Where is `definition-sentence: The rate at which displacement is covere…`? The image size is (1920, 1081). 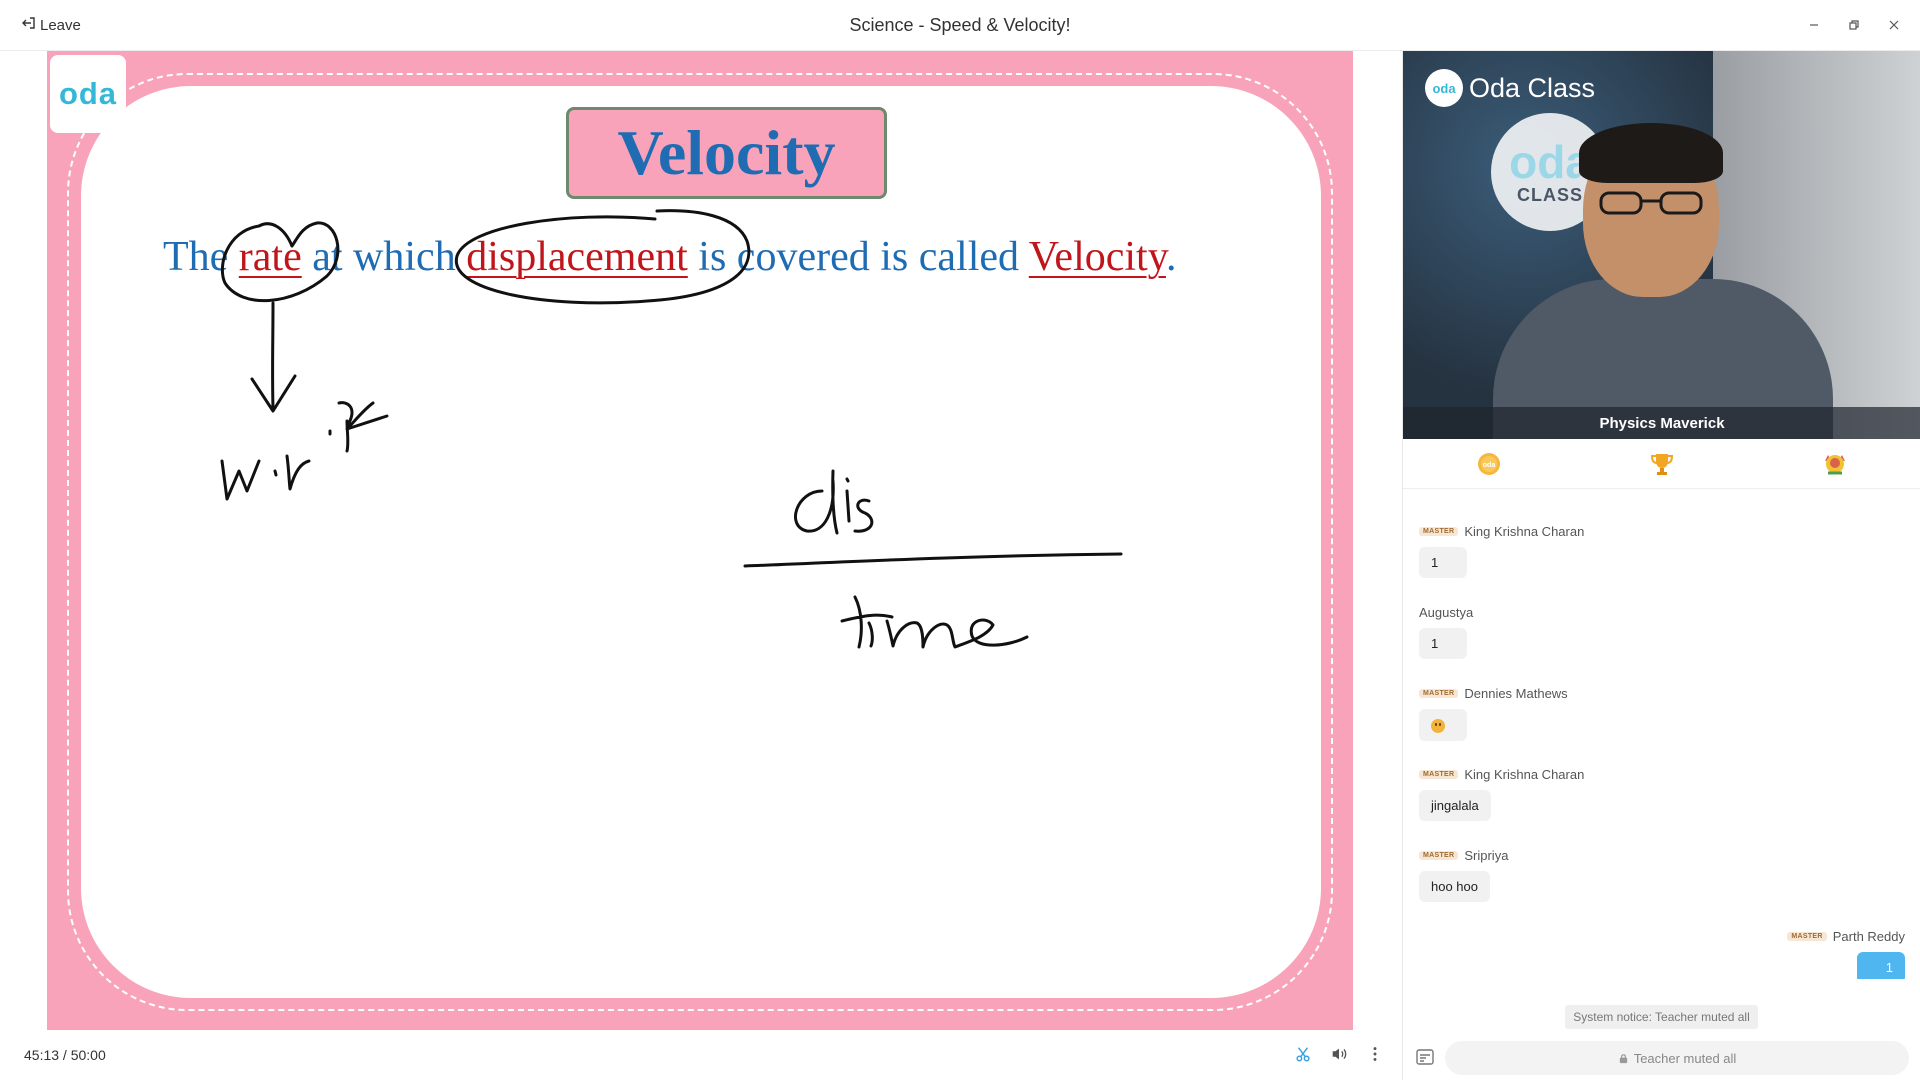 definition-sentence: The rate at which displacement is covere… is located at coordinates (670, 257).